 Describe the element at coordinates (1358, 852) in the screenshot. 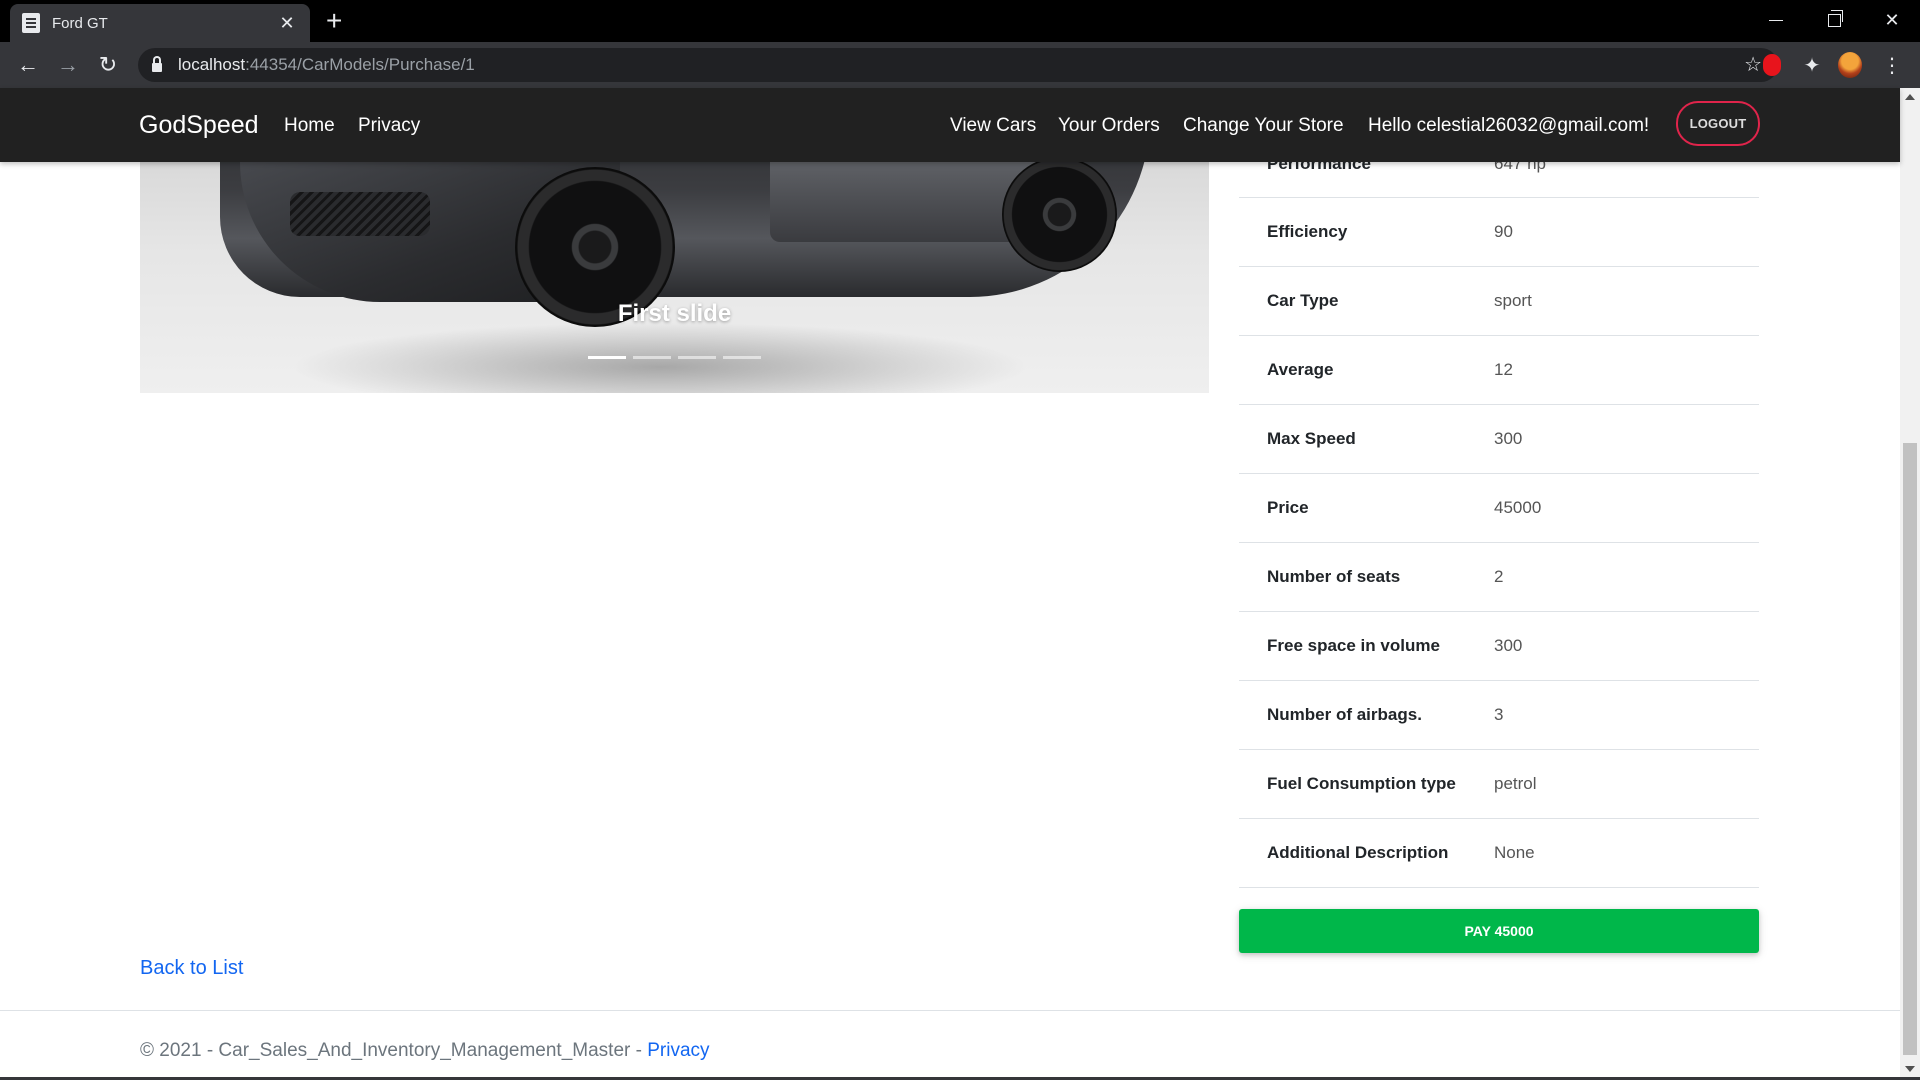

I see `spec-label: Additional Description` at that location.